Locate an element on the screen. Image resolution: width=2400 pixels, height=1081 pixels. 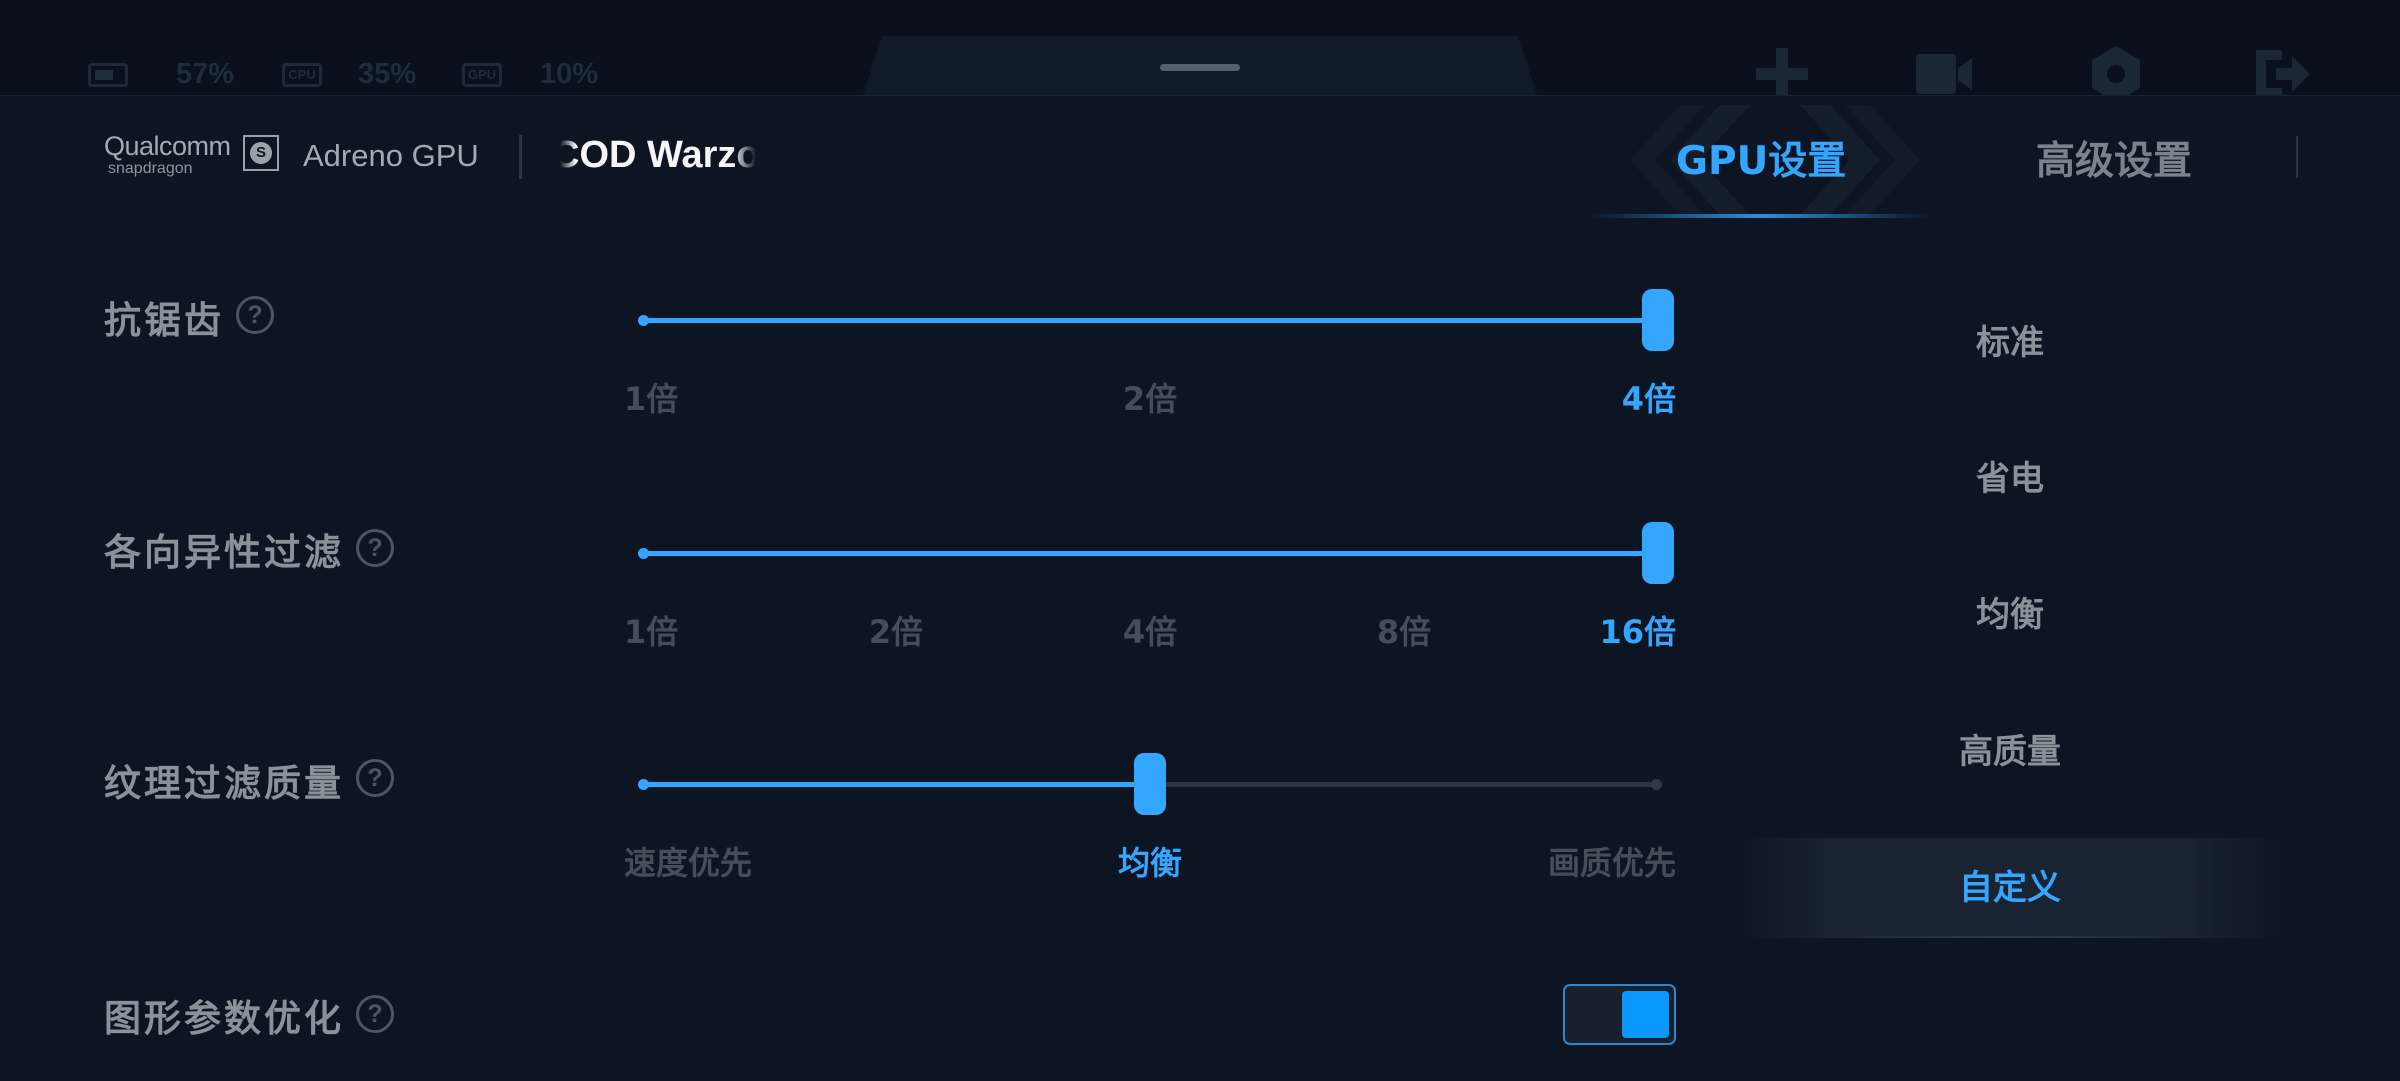
texture-quality-slider-thumb is located at coordinates (1150, 784).